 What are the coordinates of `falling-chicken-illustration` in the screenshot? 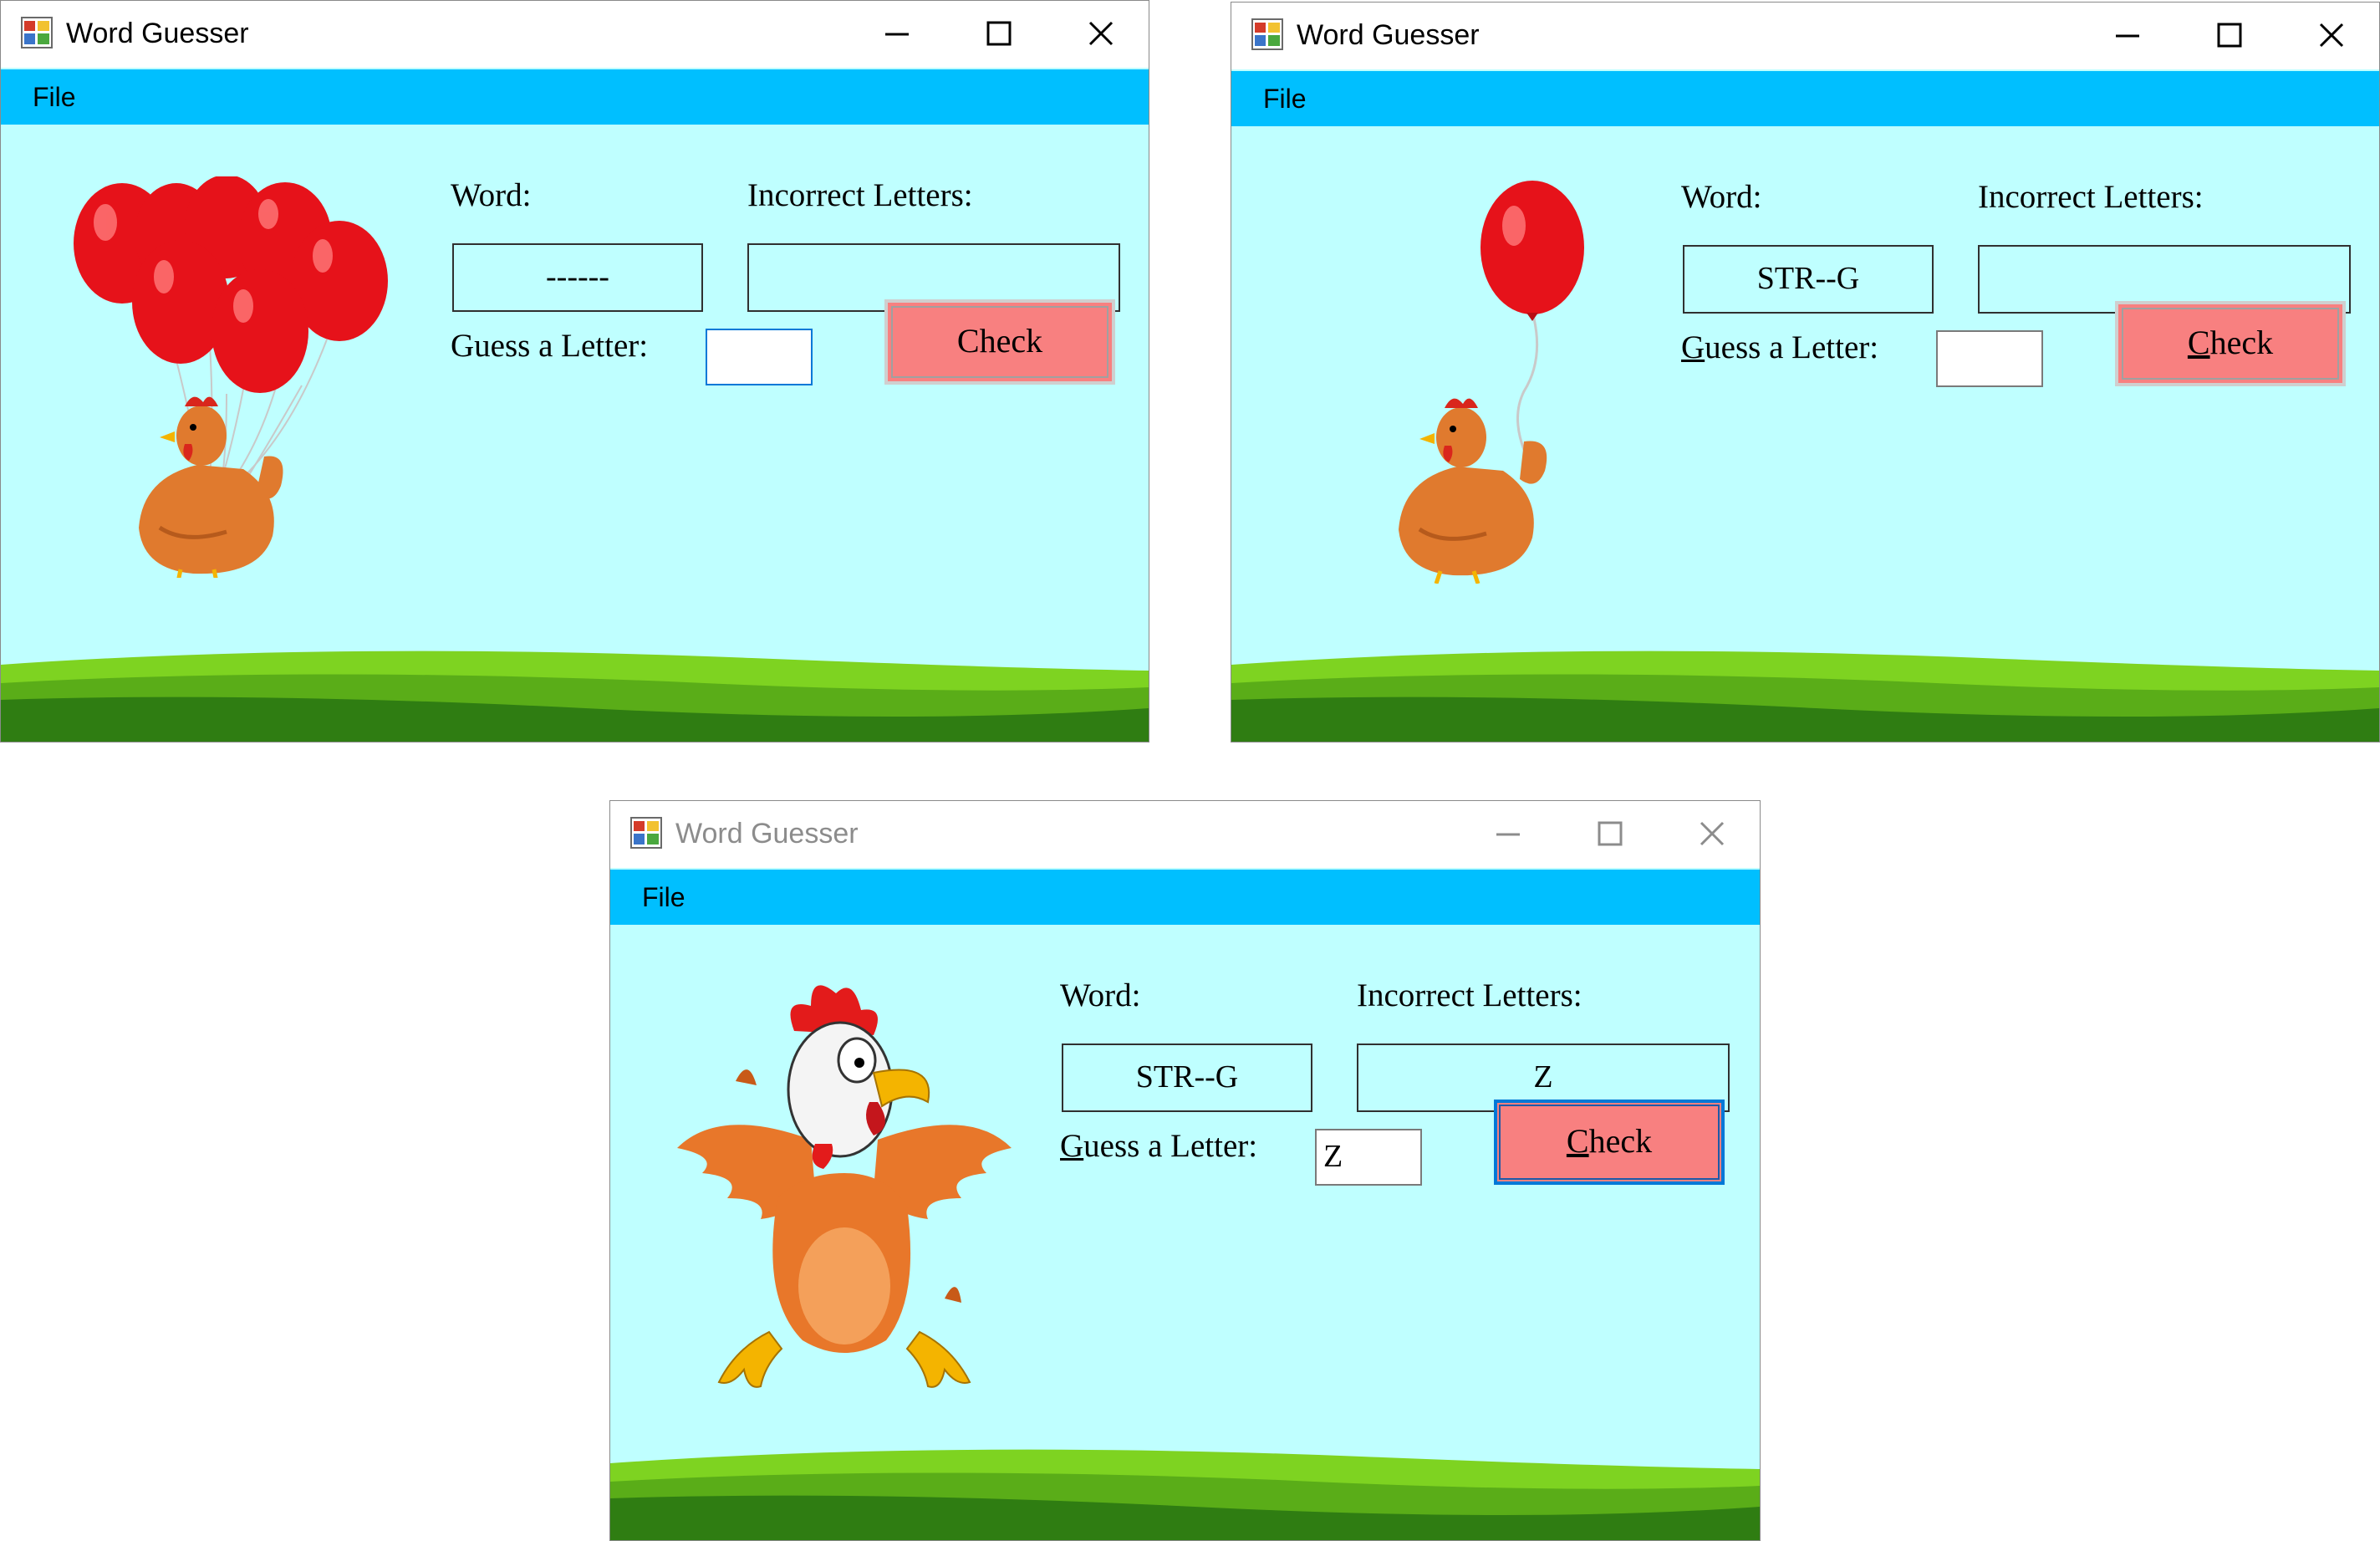 It's located at (844, 1181).